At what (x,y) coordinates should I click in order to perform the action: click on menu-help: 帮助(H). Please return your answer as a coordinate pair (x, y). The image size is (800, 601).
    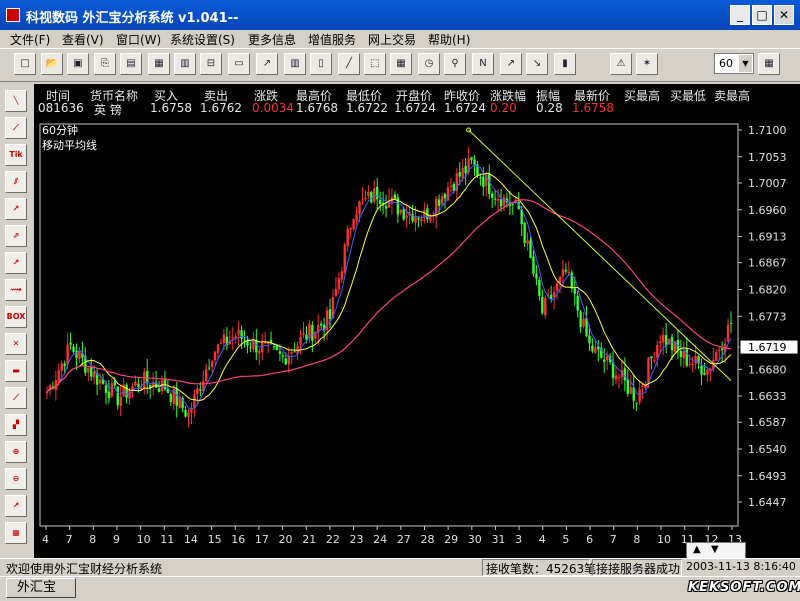
    Looking at the image, I should click on (449, 39).